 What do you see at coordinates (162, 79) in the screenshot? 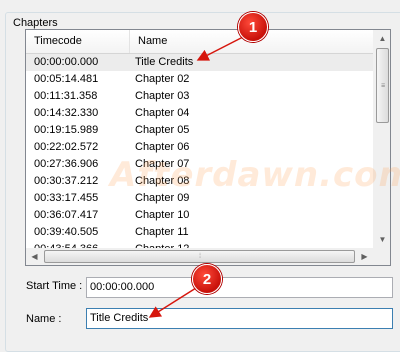
I see `chapter-name-cell: Chapter 02` at bounding box center [162, 79].